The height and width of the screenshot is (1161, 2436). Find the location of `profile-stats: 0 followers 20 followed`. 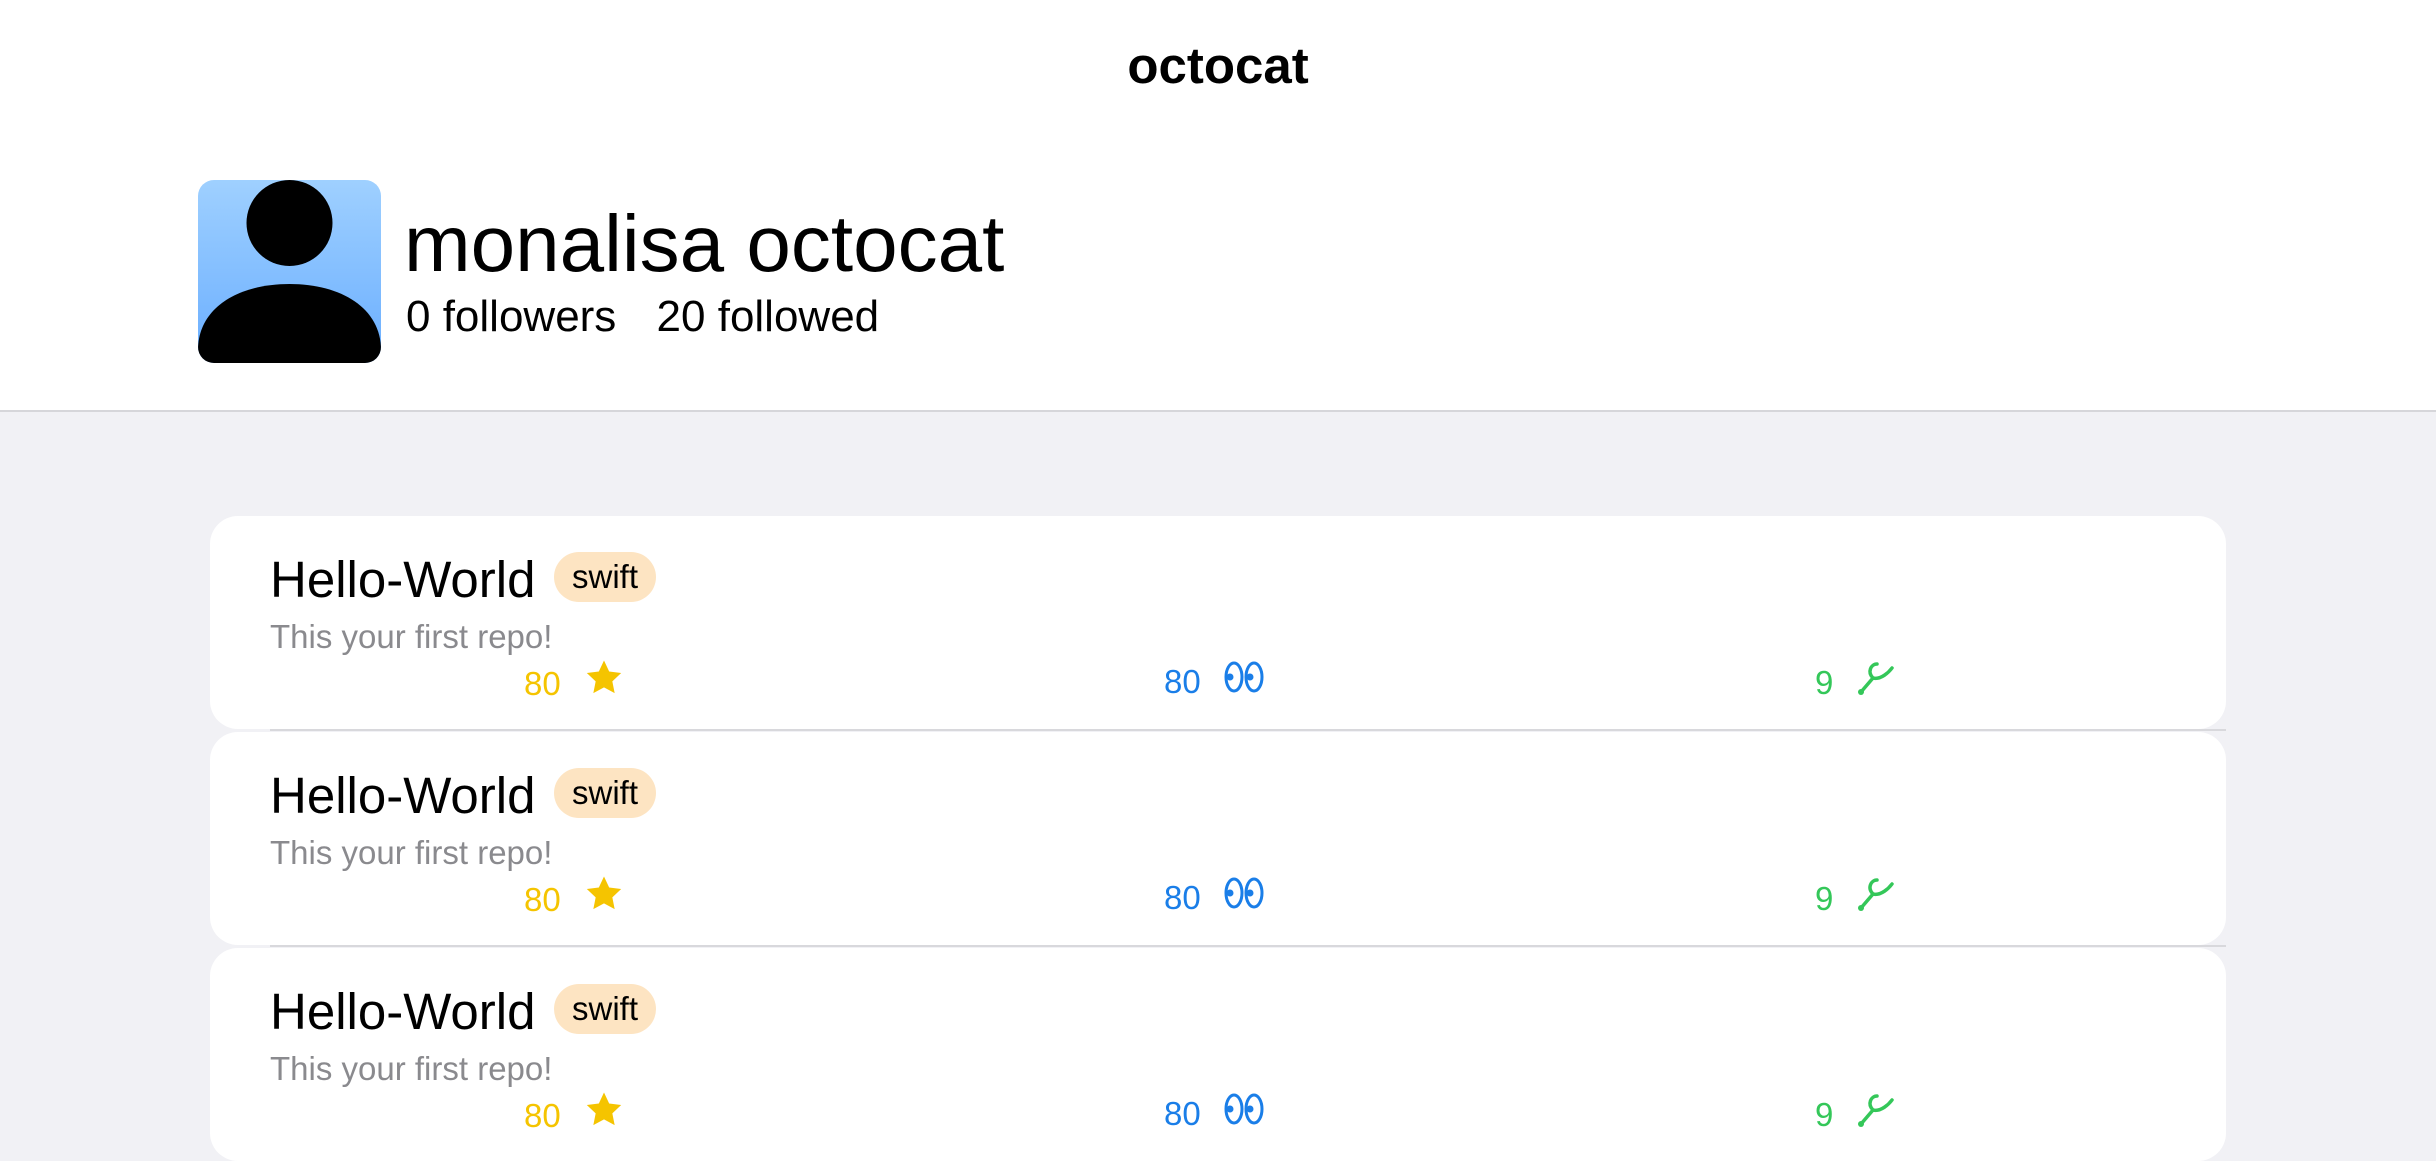

profile-stats: 0 followers 20 followed is located at coordinates (642, 317).